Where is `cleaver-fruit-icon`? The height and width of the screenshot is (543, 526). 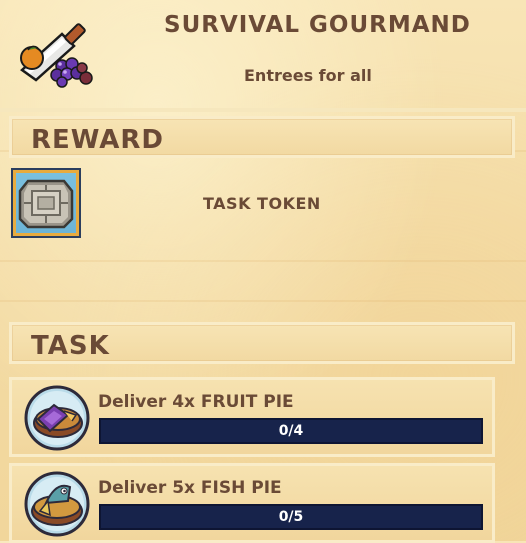 cleaver-fruit-icon is located at coordinates (55, 55).